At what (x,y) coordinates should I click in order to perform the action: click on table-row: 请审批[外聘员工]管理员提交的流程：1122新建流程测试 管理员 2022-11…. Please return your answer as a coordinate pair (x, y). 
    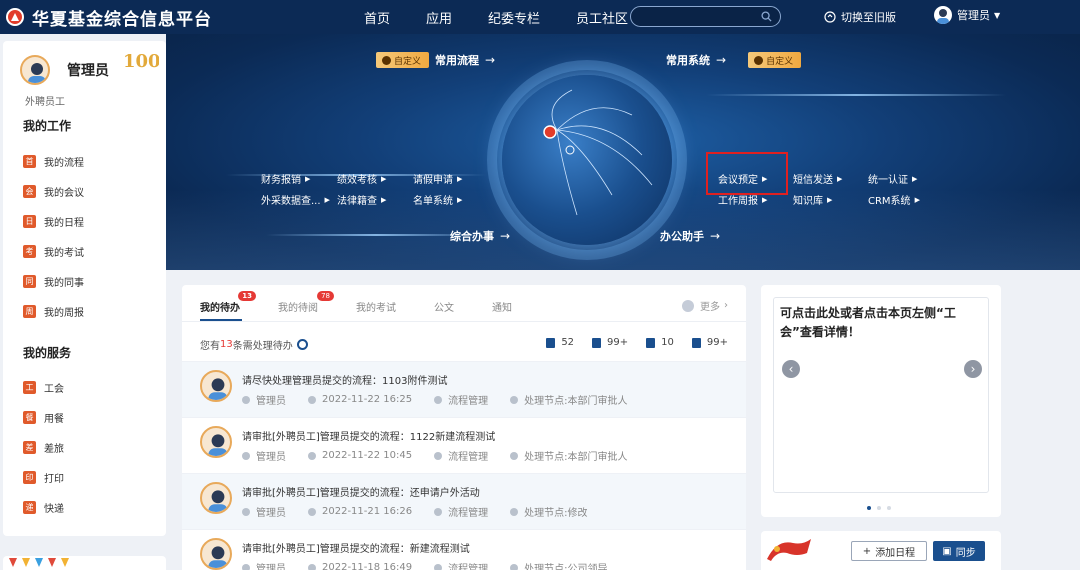
    Looking at the image, I should click on (464, 445).